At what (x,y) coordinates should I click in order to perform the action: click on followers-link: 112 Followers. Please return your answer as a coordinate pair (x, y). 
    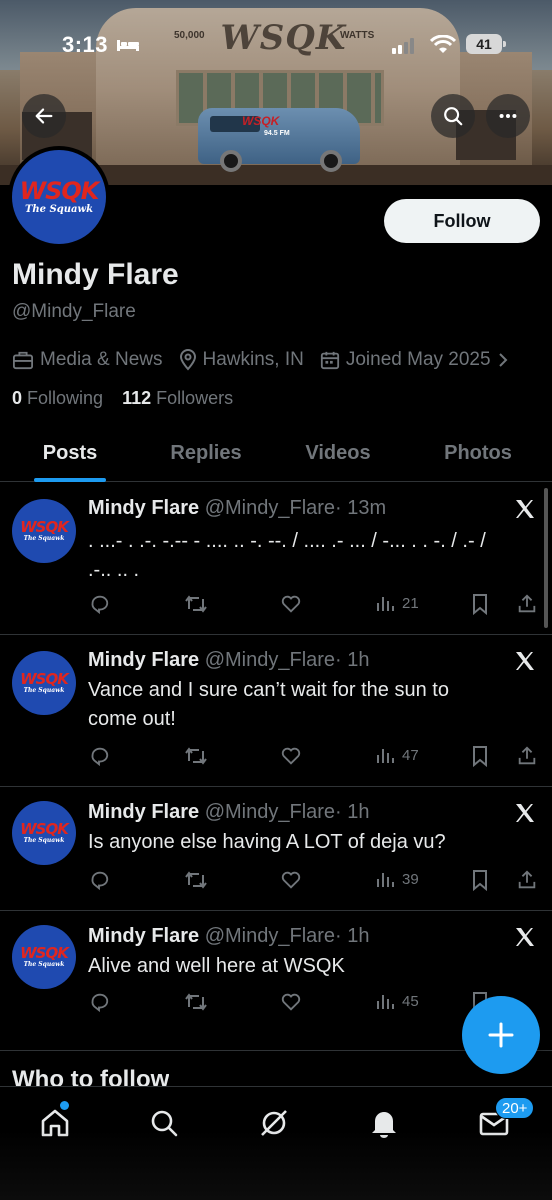
    Looking at the image, I should click on (177, 398).